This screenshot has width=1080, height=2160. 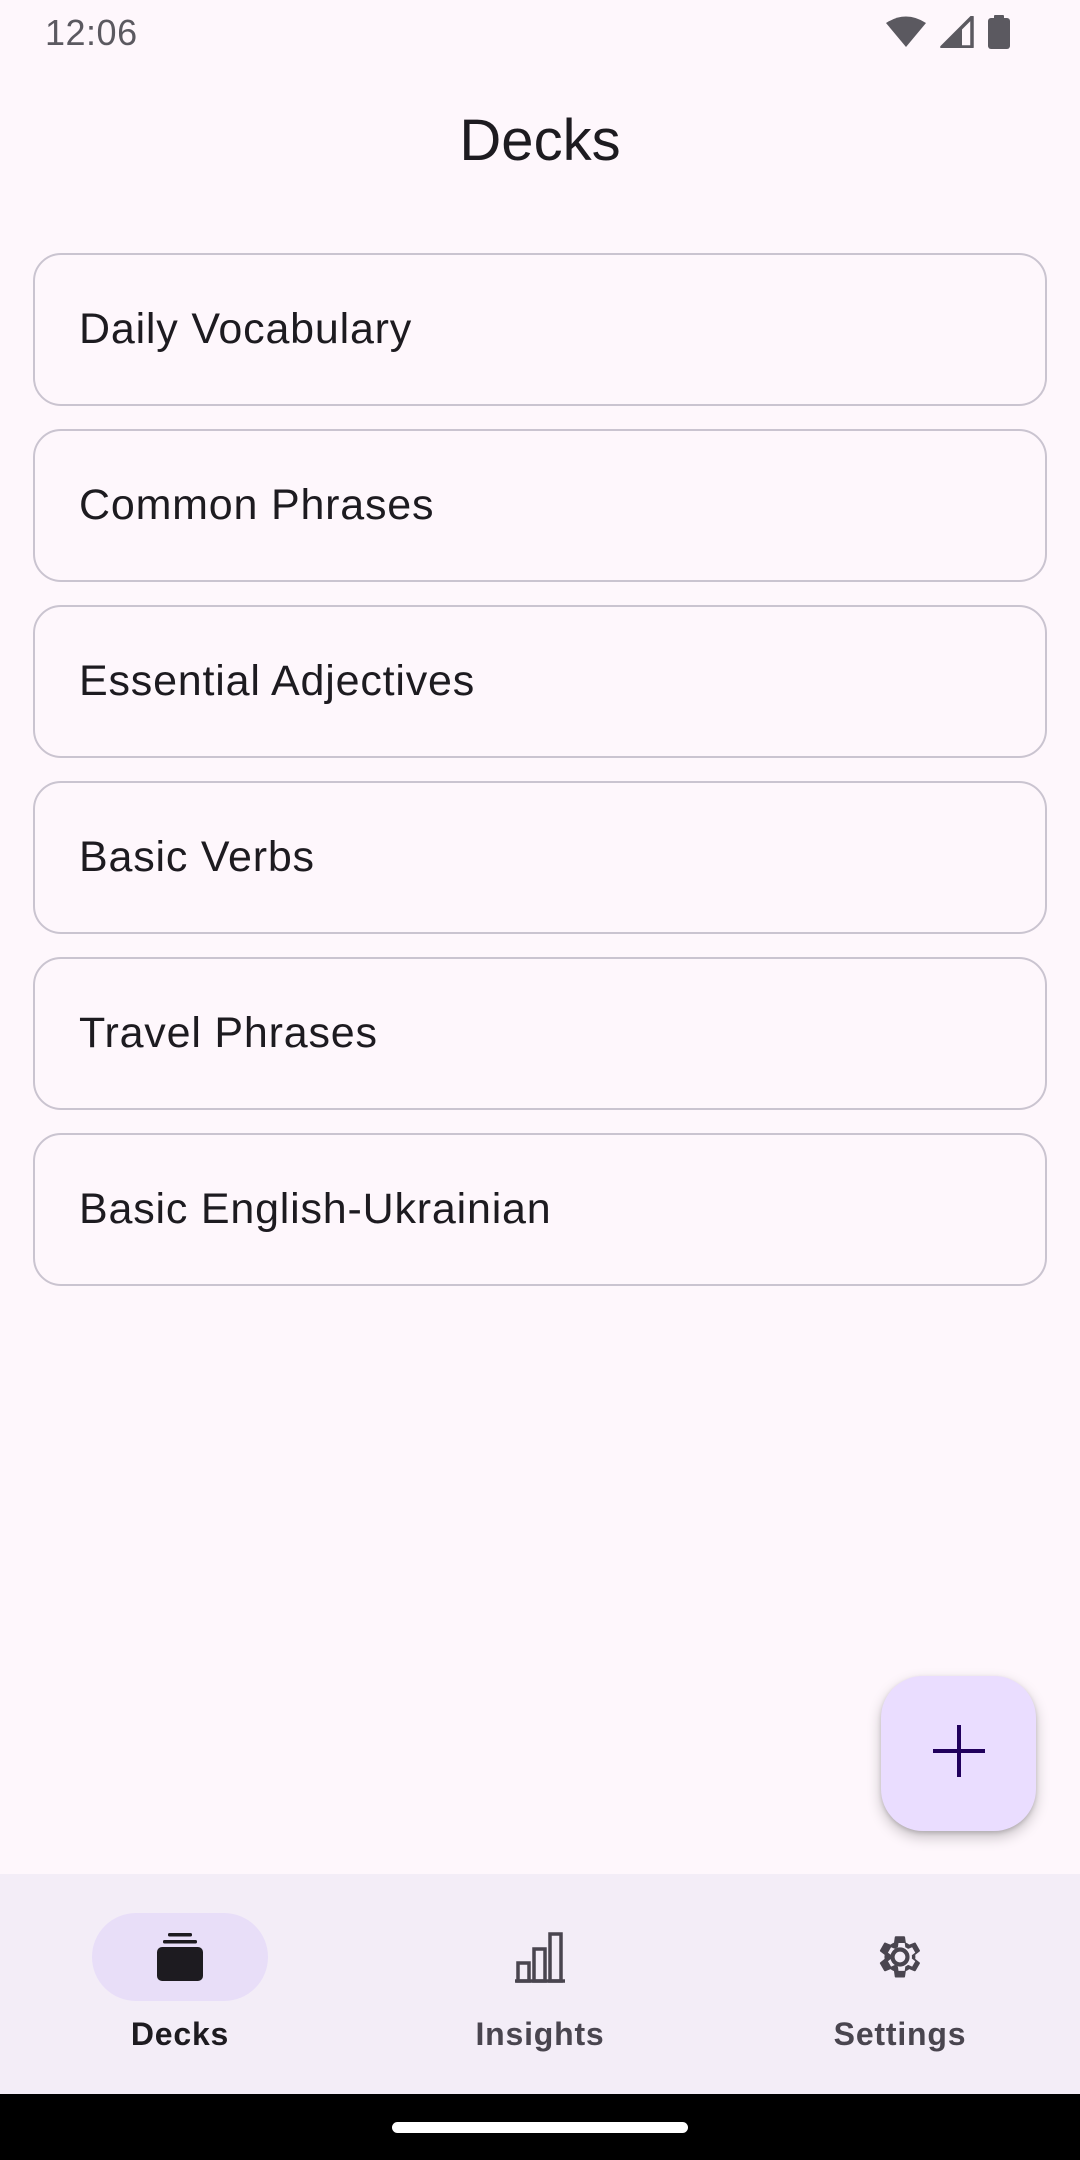 I want to click on deck-card: Daily Vocabulary, so click(x=540, y=329).